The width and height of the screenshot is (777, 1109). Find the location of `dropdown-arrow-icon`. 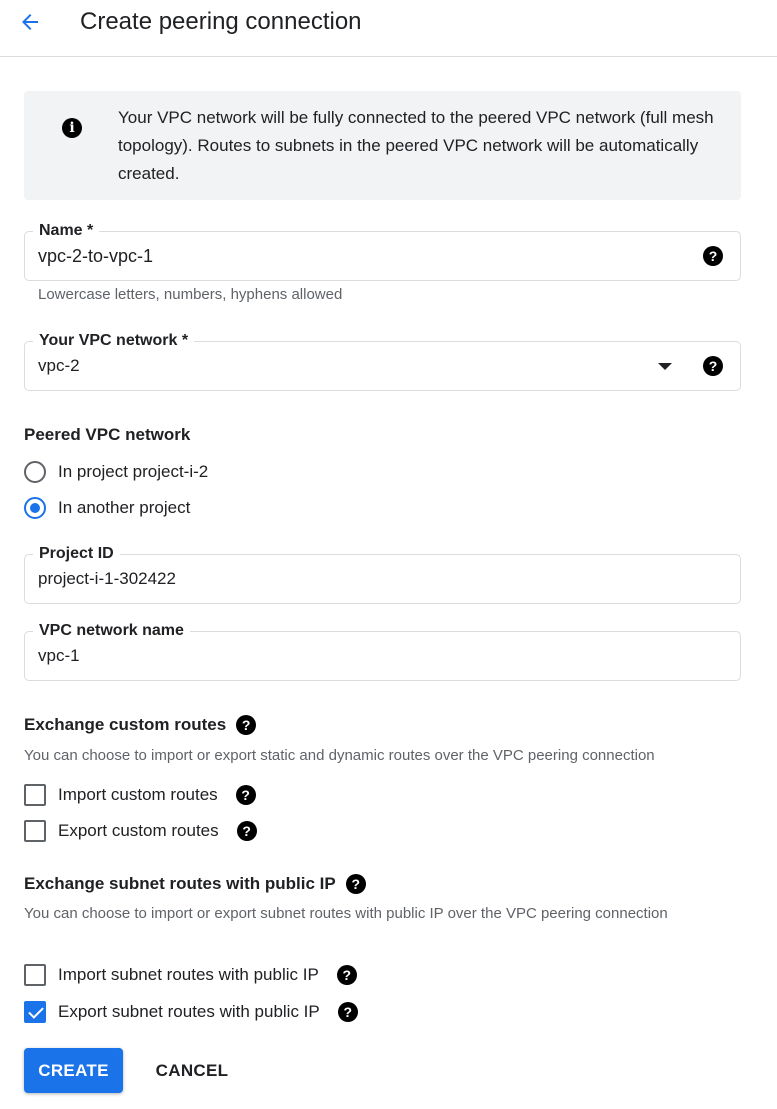

dropdown-arrow-icon is located at coordinates (665, 366).